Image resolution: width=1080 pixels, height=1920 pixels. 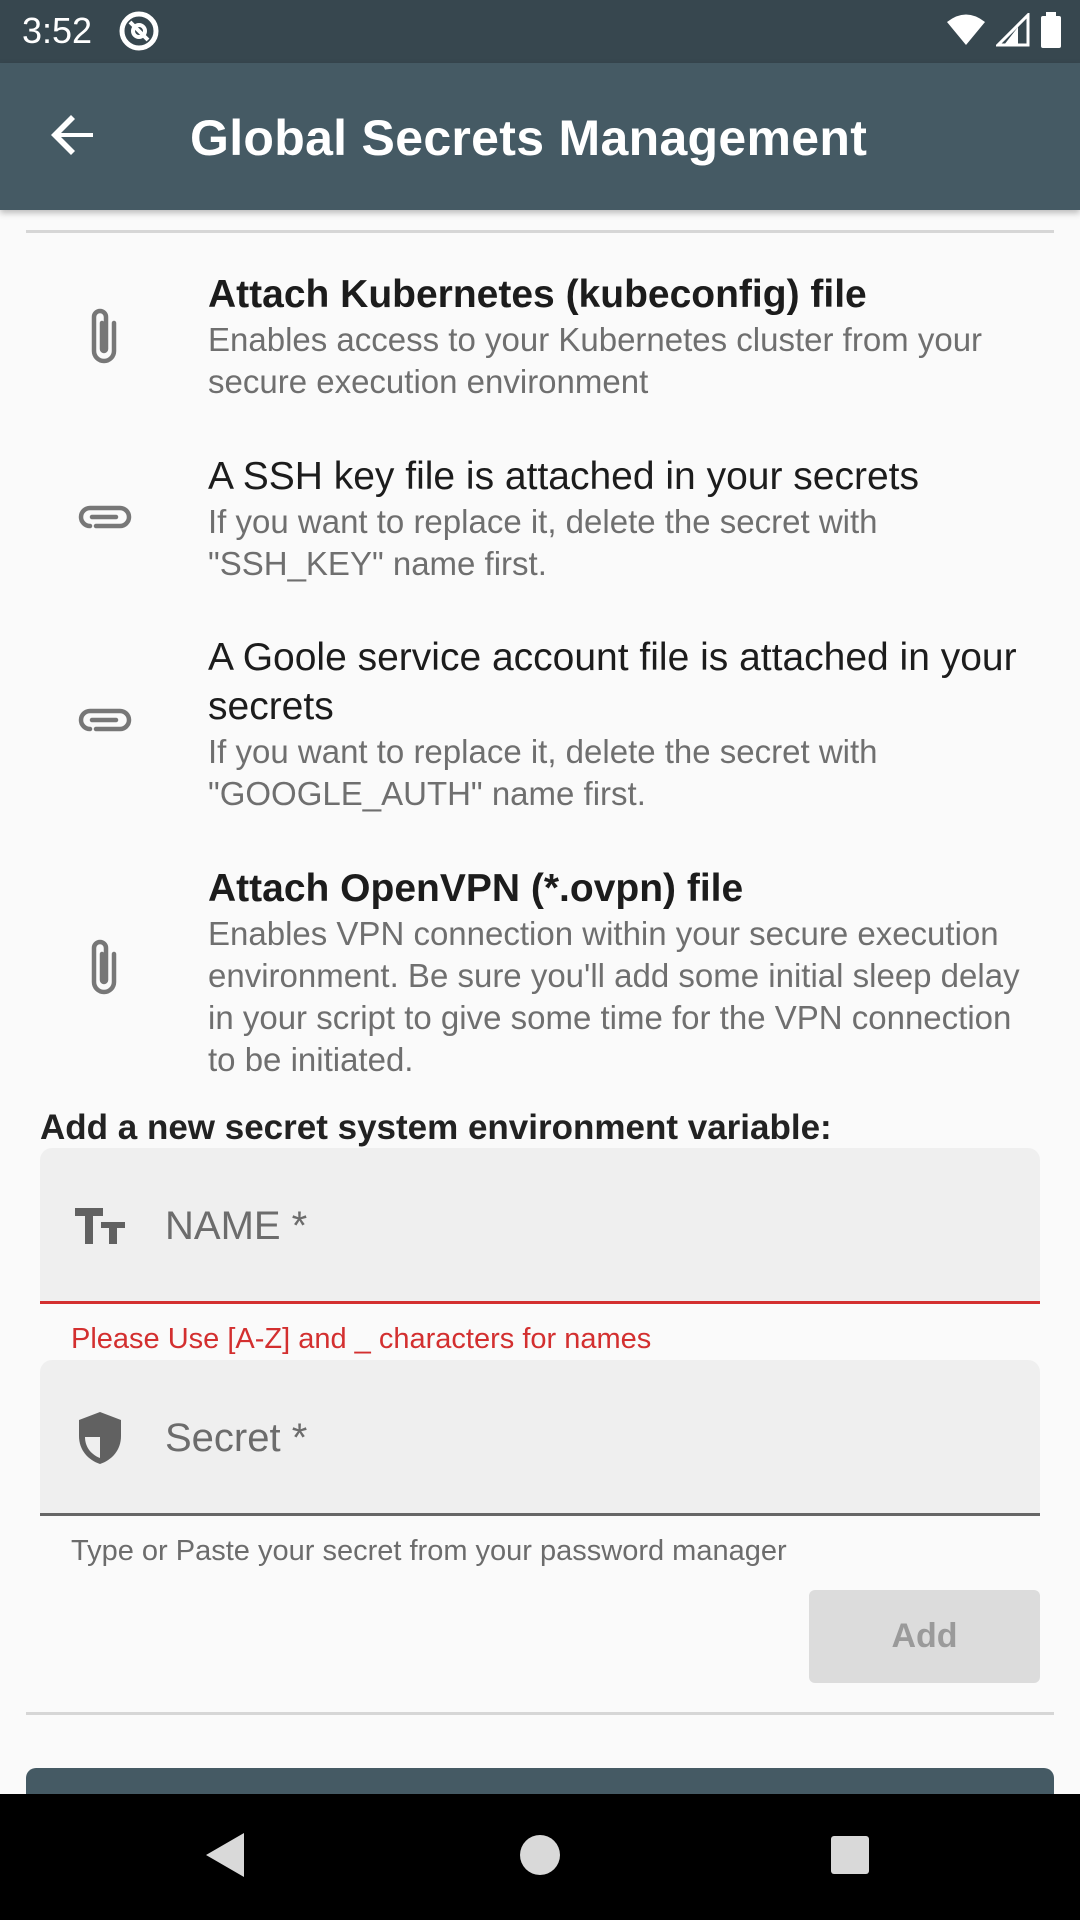 What do you see at coordinates (540, 1781) in the screenshot?
I see `bottom-card` at bounding box center [540, 1781].